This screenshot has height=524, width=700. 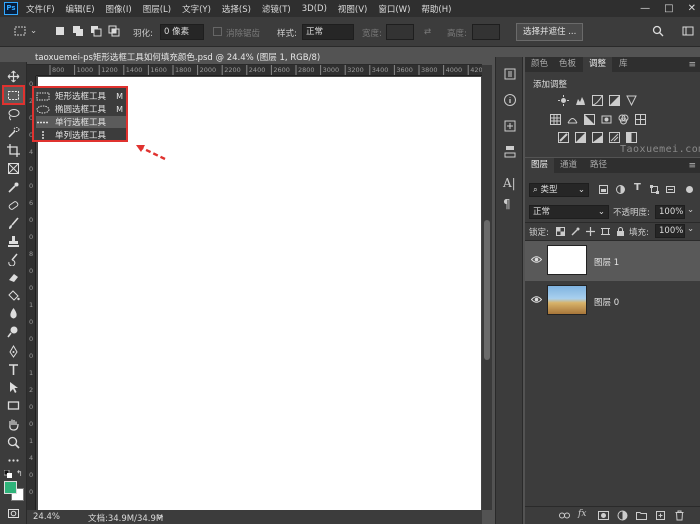 What do you see at coordinates (160, 516) in the screenshot?
I see `status-menu-arrow: >` at bounding box center [160, 516].